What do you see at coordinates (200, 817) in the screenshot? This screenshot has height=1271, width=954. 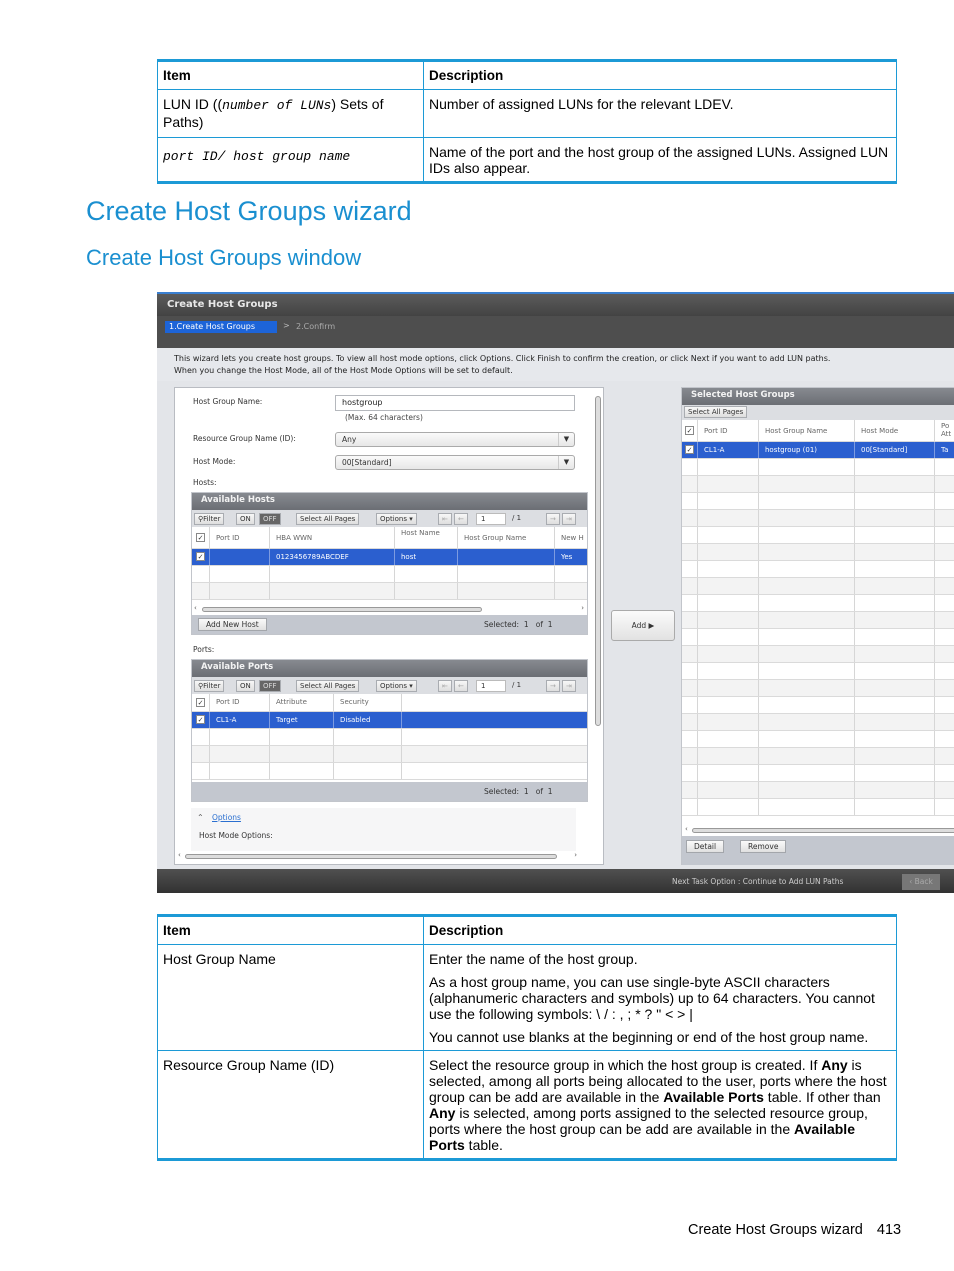 I see `collapse-icon: ⌃` at bounding box center [200, 817].